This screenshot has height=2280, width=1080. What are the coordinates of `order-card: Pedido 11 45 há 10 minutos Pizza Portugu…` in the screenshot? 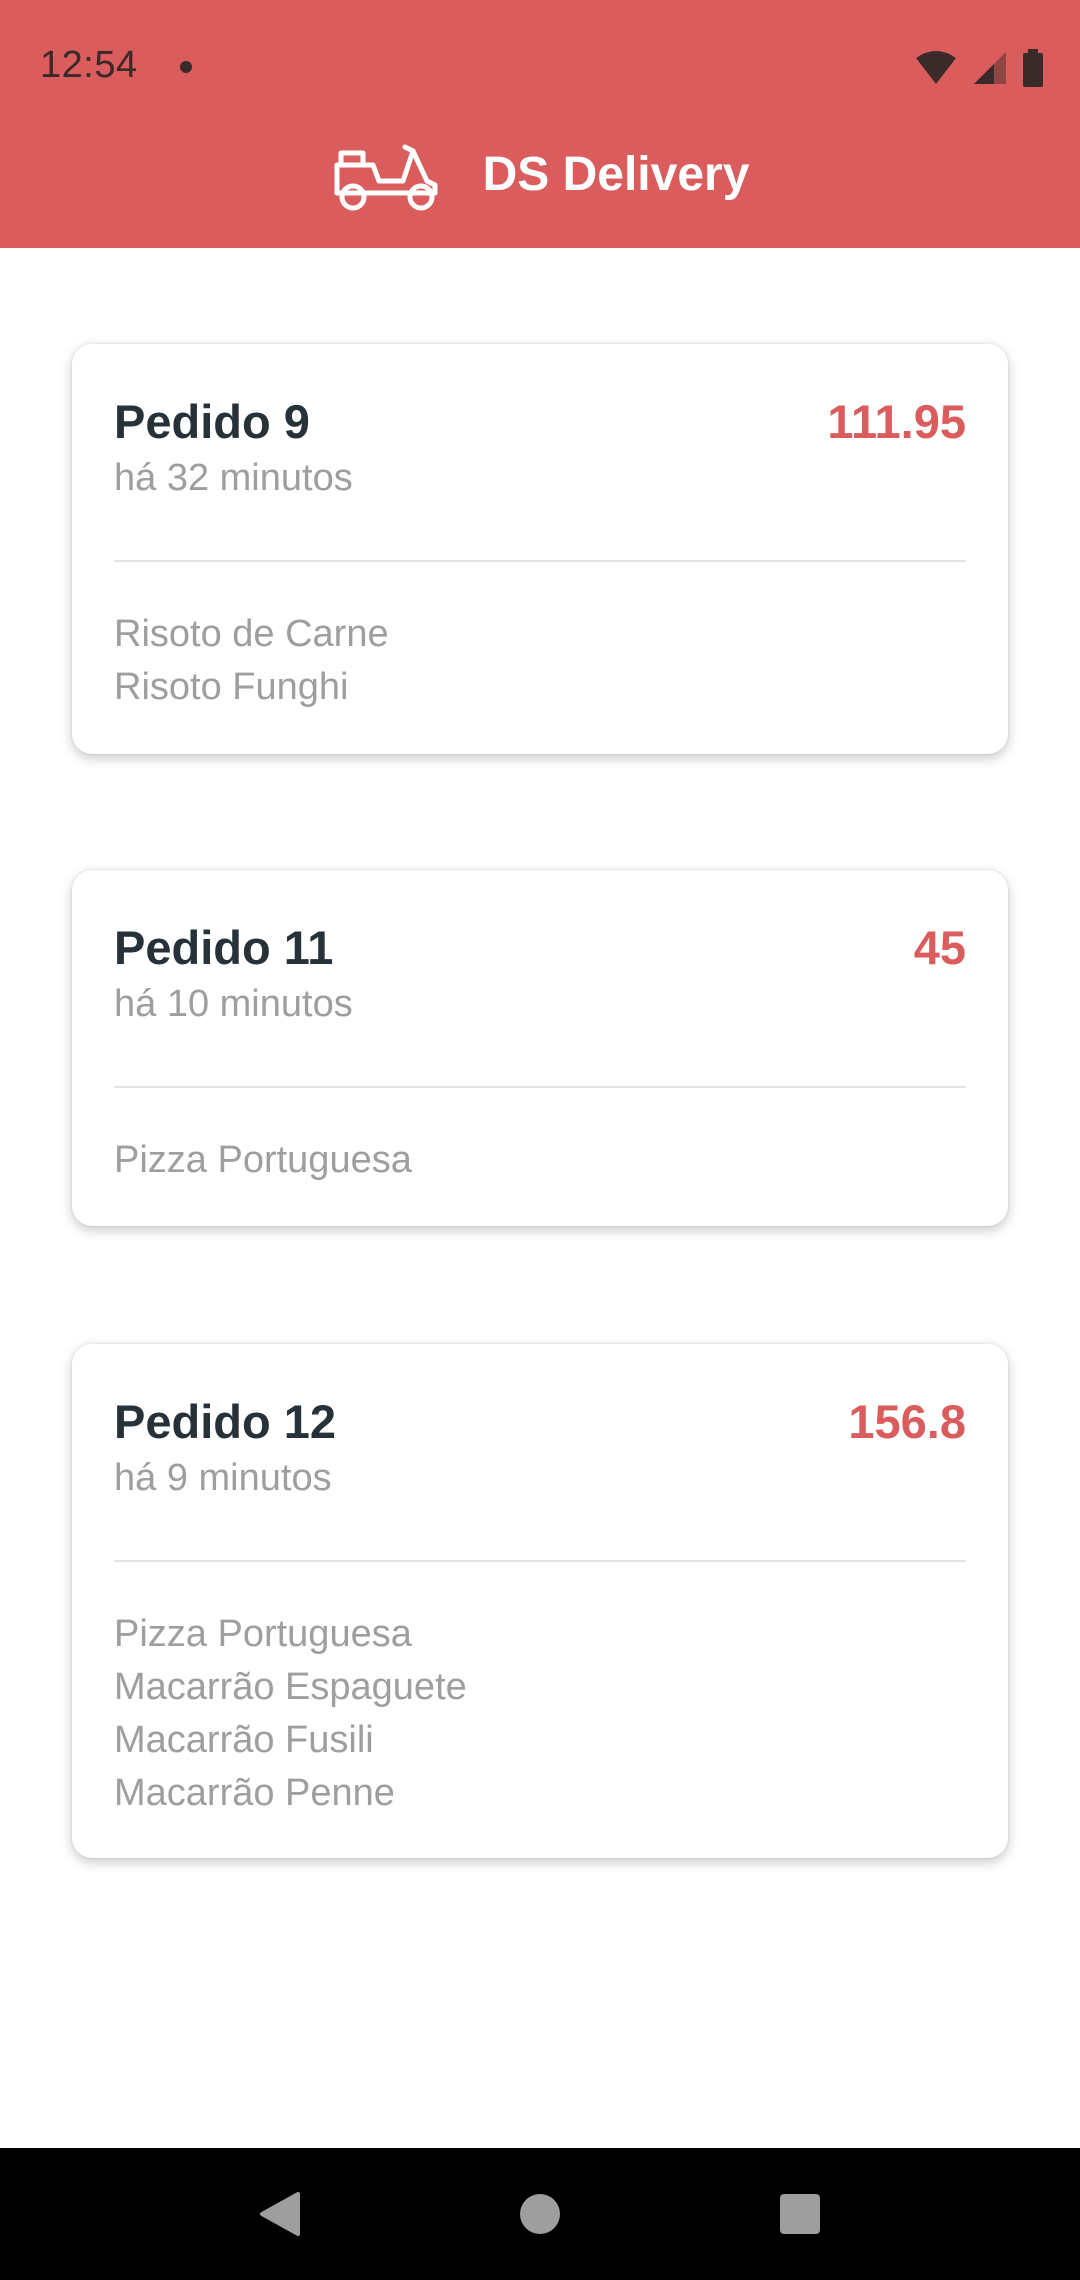 It's located at (540, 1048).